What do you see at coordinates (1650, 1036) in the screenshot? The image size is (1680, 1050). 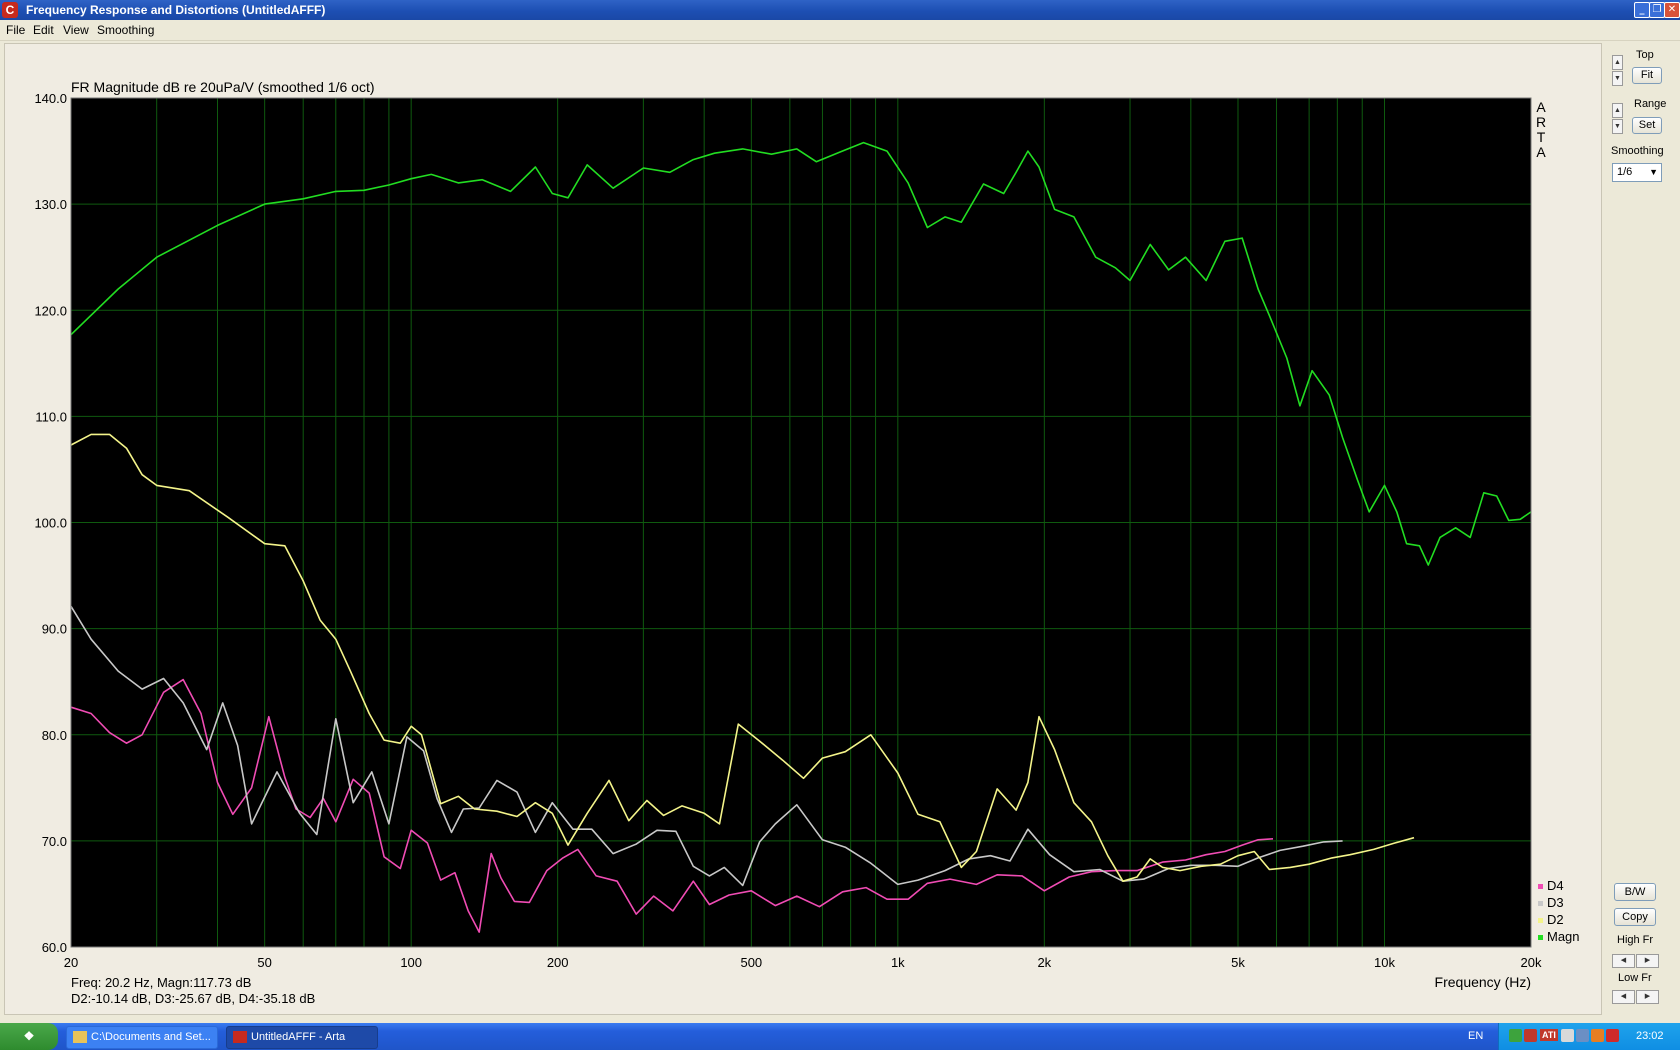 I see `clock: 23:02` at bounding box center [1650, 1036].